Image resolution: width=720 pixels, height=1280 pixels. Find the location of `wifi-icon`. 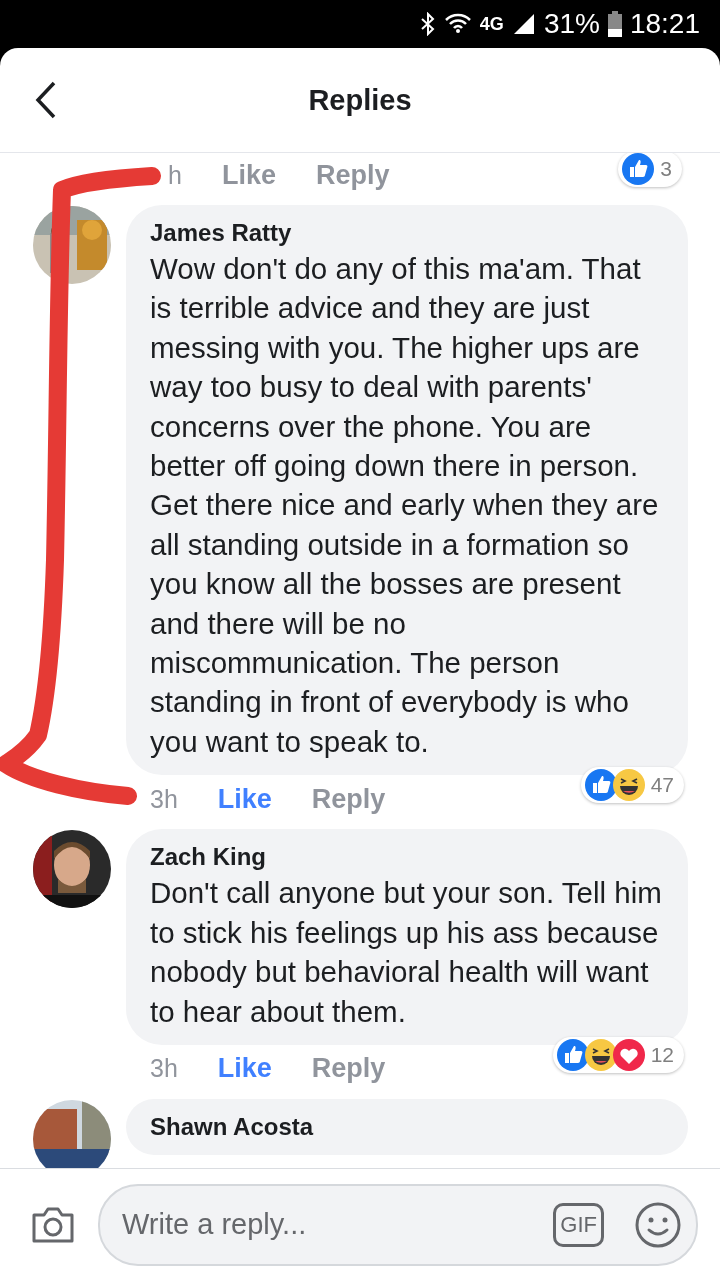

wifi-icon is located at coordinates (457, 24).